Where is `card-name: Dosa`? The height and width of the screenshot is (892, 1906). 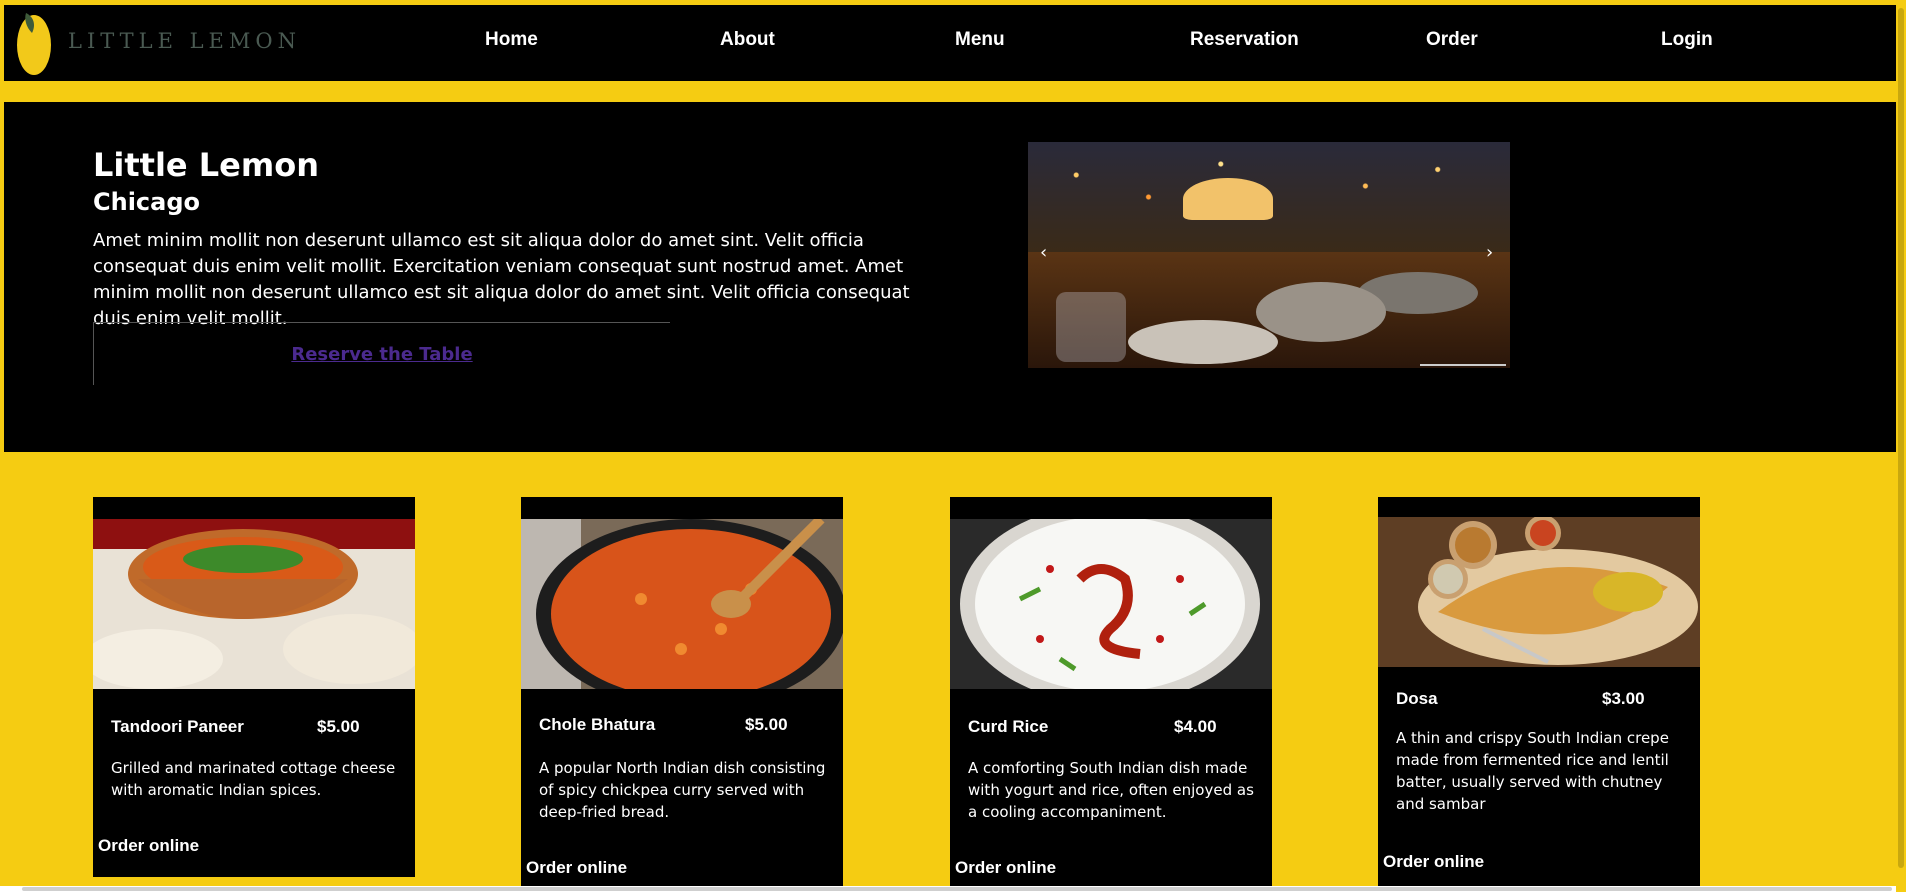
card-name: Dosa is located at coordinates (1417, 698).